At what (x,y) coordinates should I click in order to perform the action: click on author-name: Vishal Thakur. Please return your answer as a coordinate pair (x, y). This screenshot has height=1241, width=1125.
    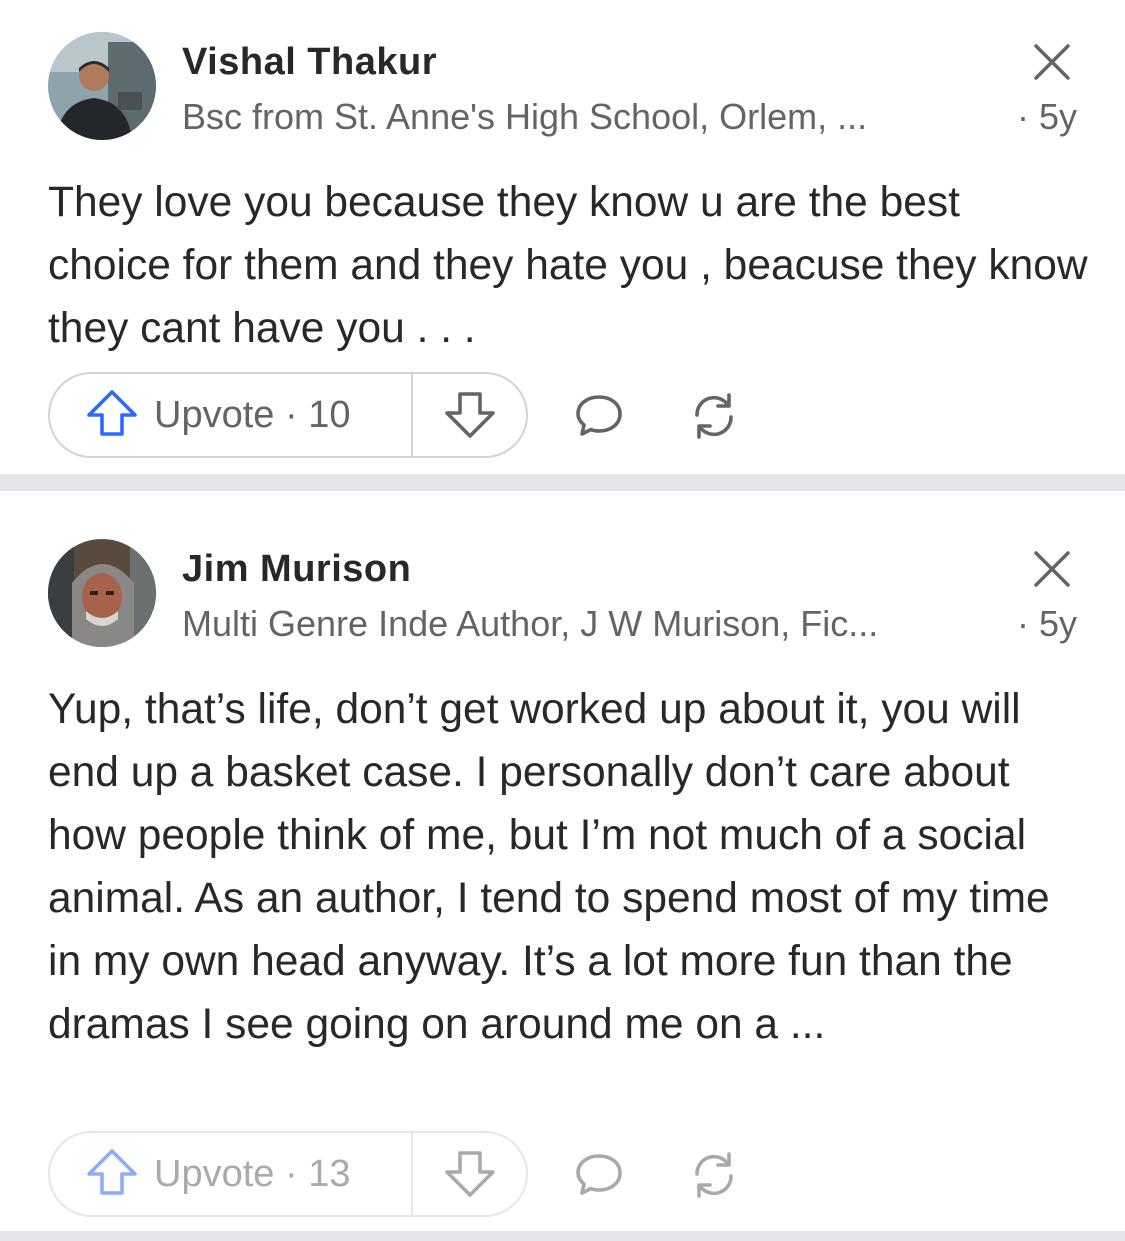
    Looking at the image, I should click on (309, 62).